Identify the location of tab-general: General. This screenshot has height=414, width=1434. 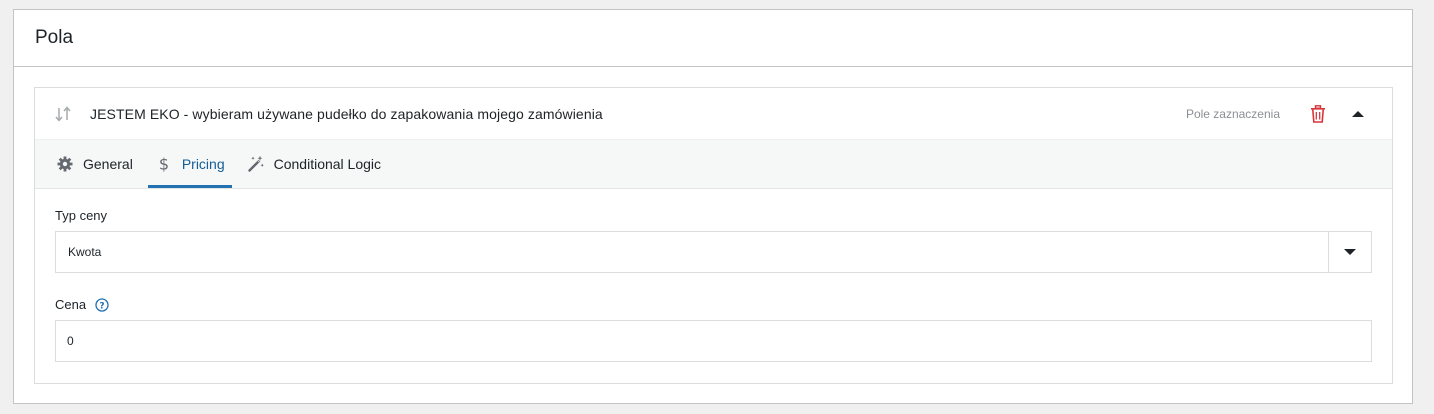
(94, 164).